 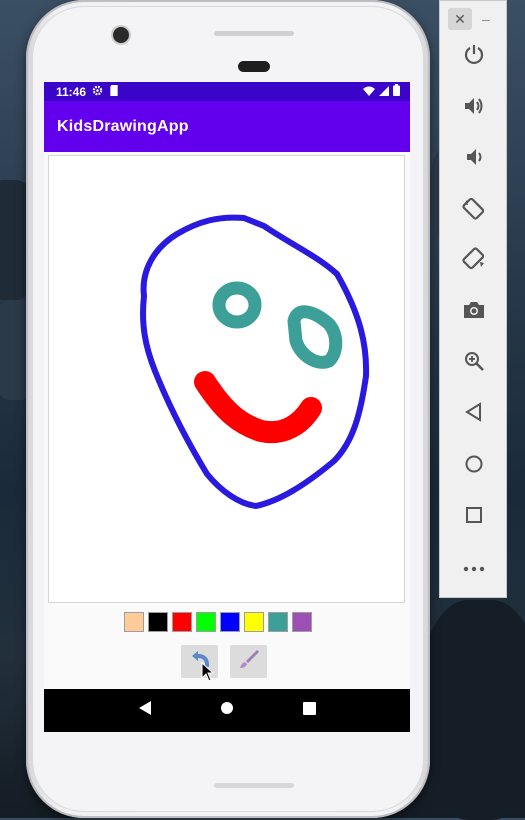 I want to click on volume-down-icon, so click(x=474, y=159).